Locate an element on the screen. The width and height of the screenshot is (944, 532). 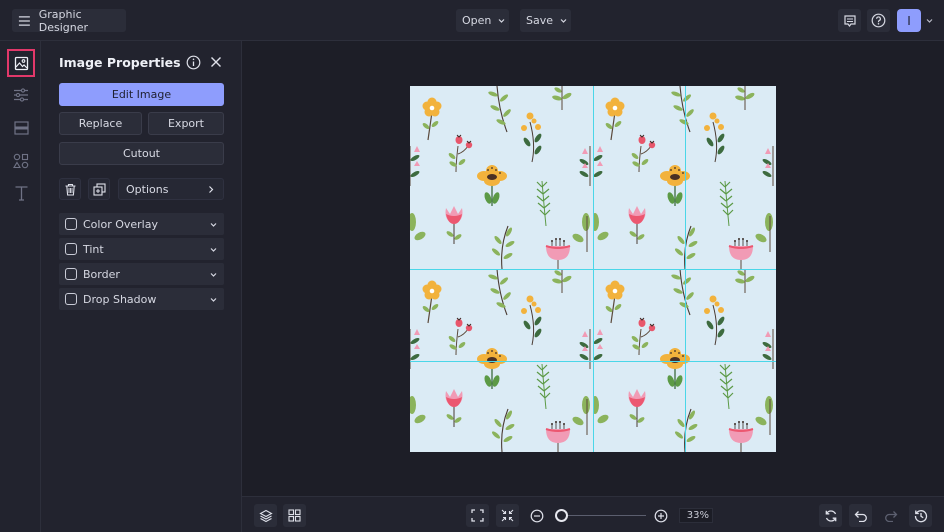
zoom-out-button is located at coordinates (536, 515).